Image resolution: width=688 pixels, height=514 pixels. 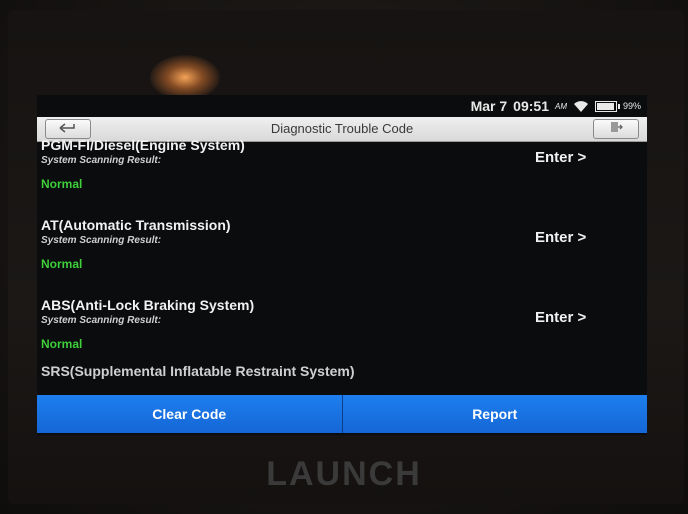 What do you see at coordinates (342, 106) in the screenshot?
I see `status-bar: Mar 7 09:51 AM 99%` at bounding box center [342, 106].